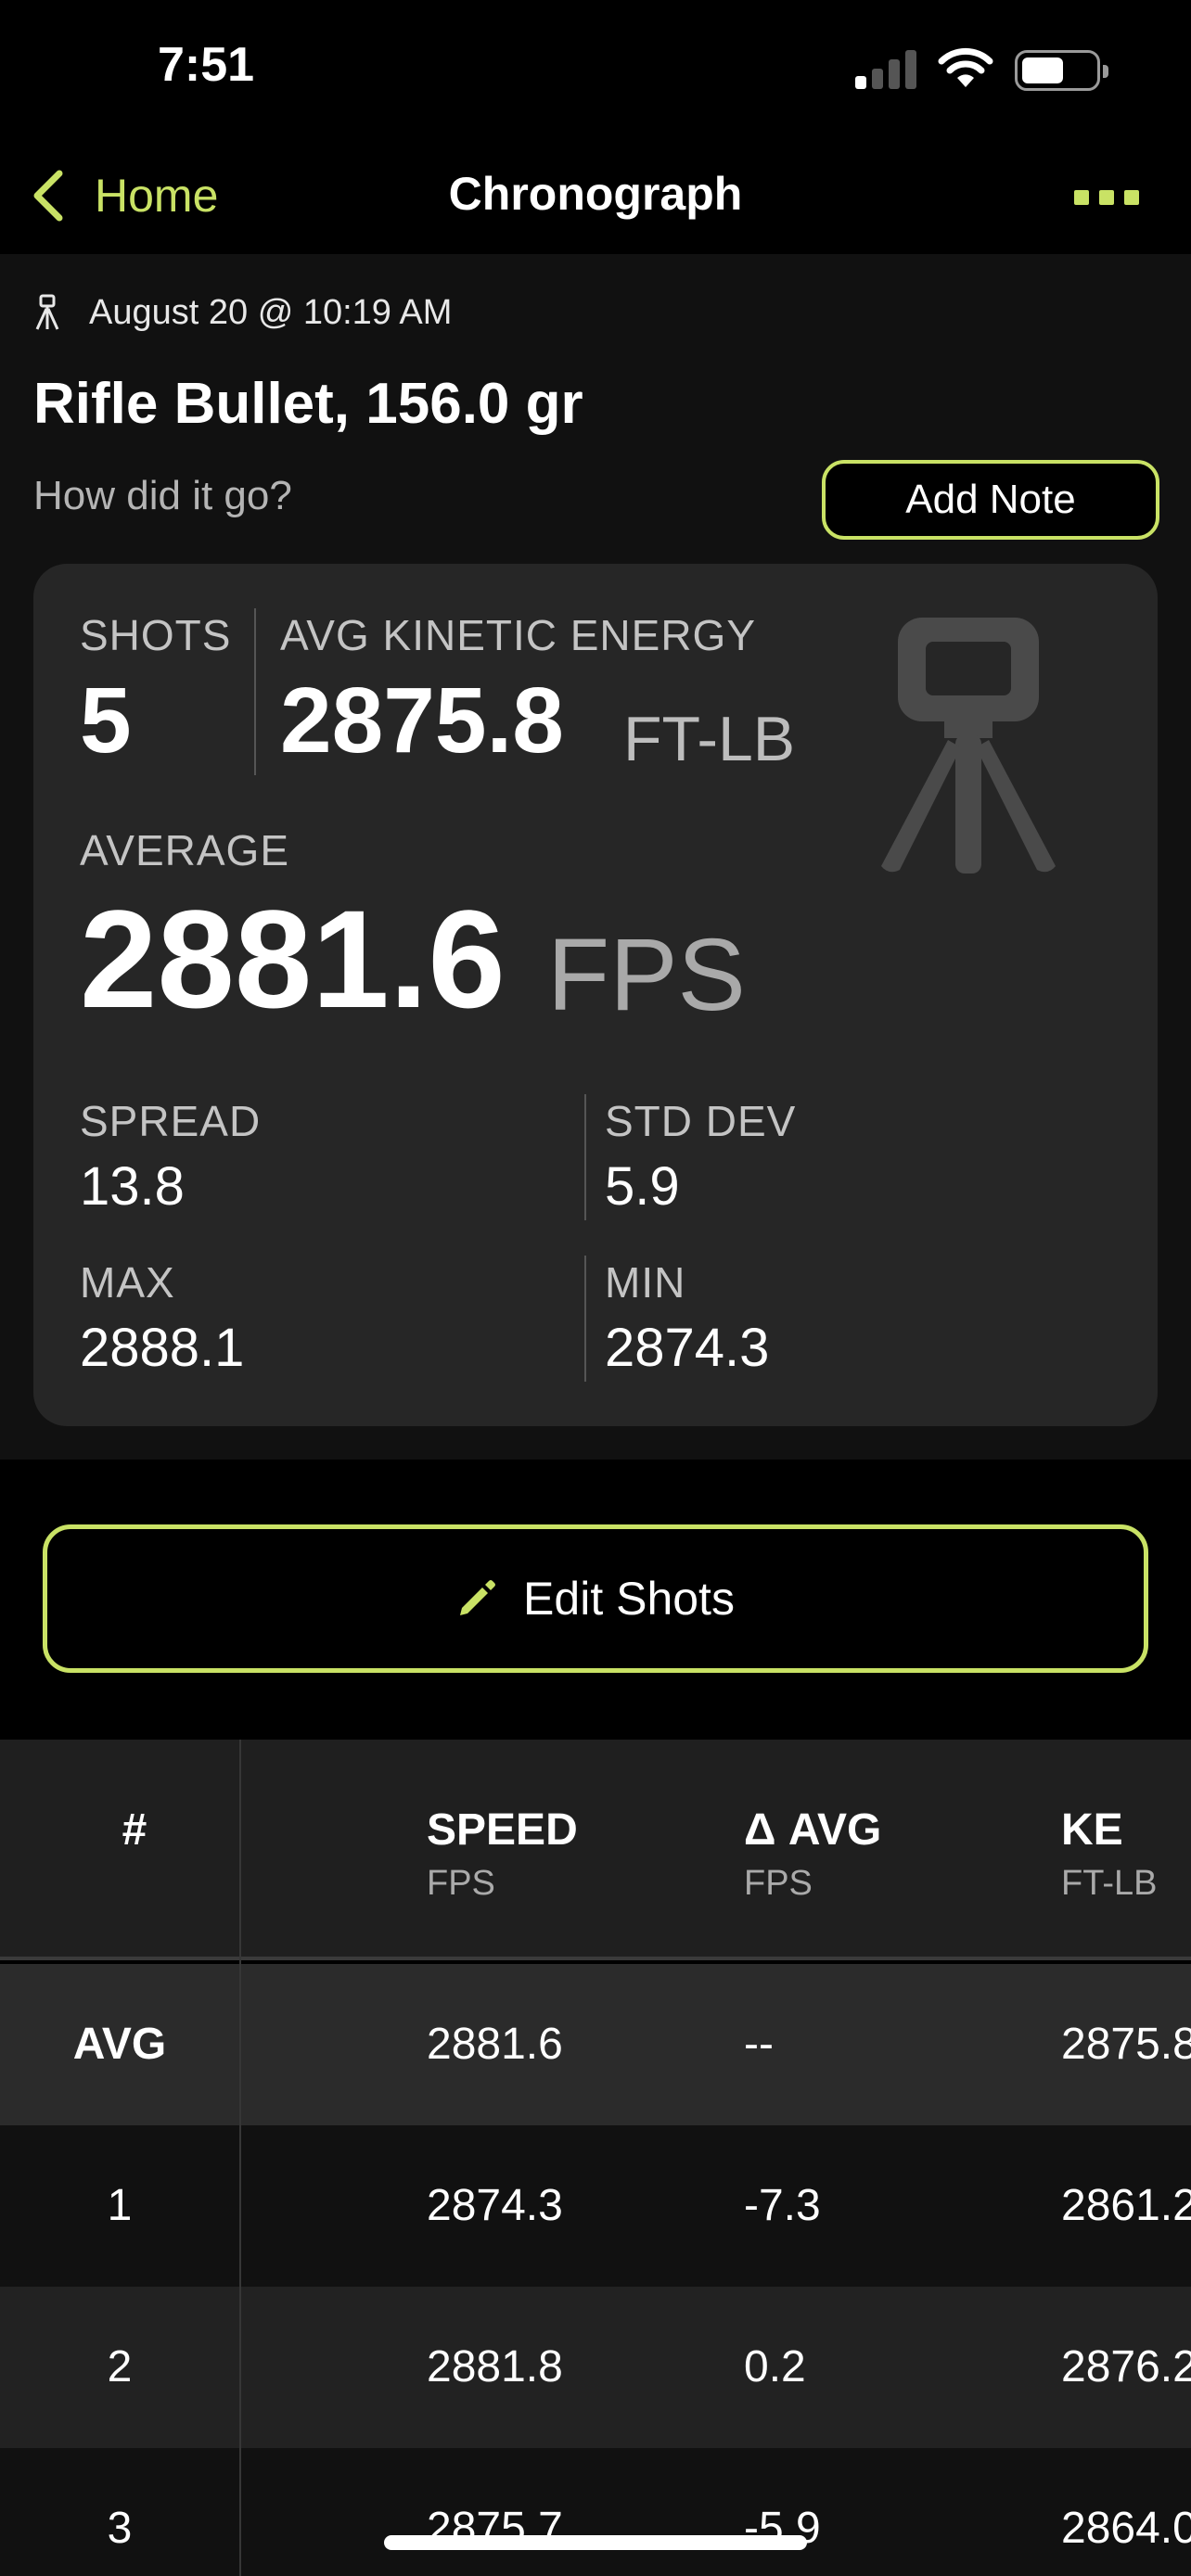 The image size is (1191, 2576). What do you see at coordinates (171, 1121) in the screenshot?
I see `spread-label: SPREAD` at bounding box center [171, 1121].